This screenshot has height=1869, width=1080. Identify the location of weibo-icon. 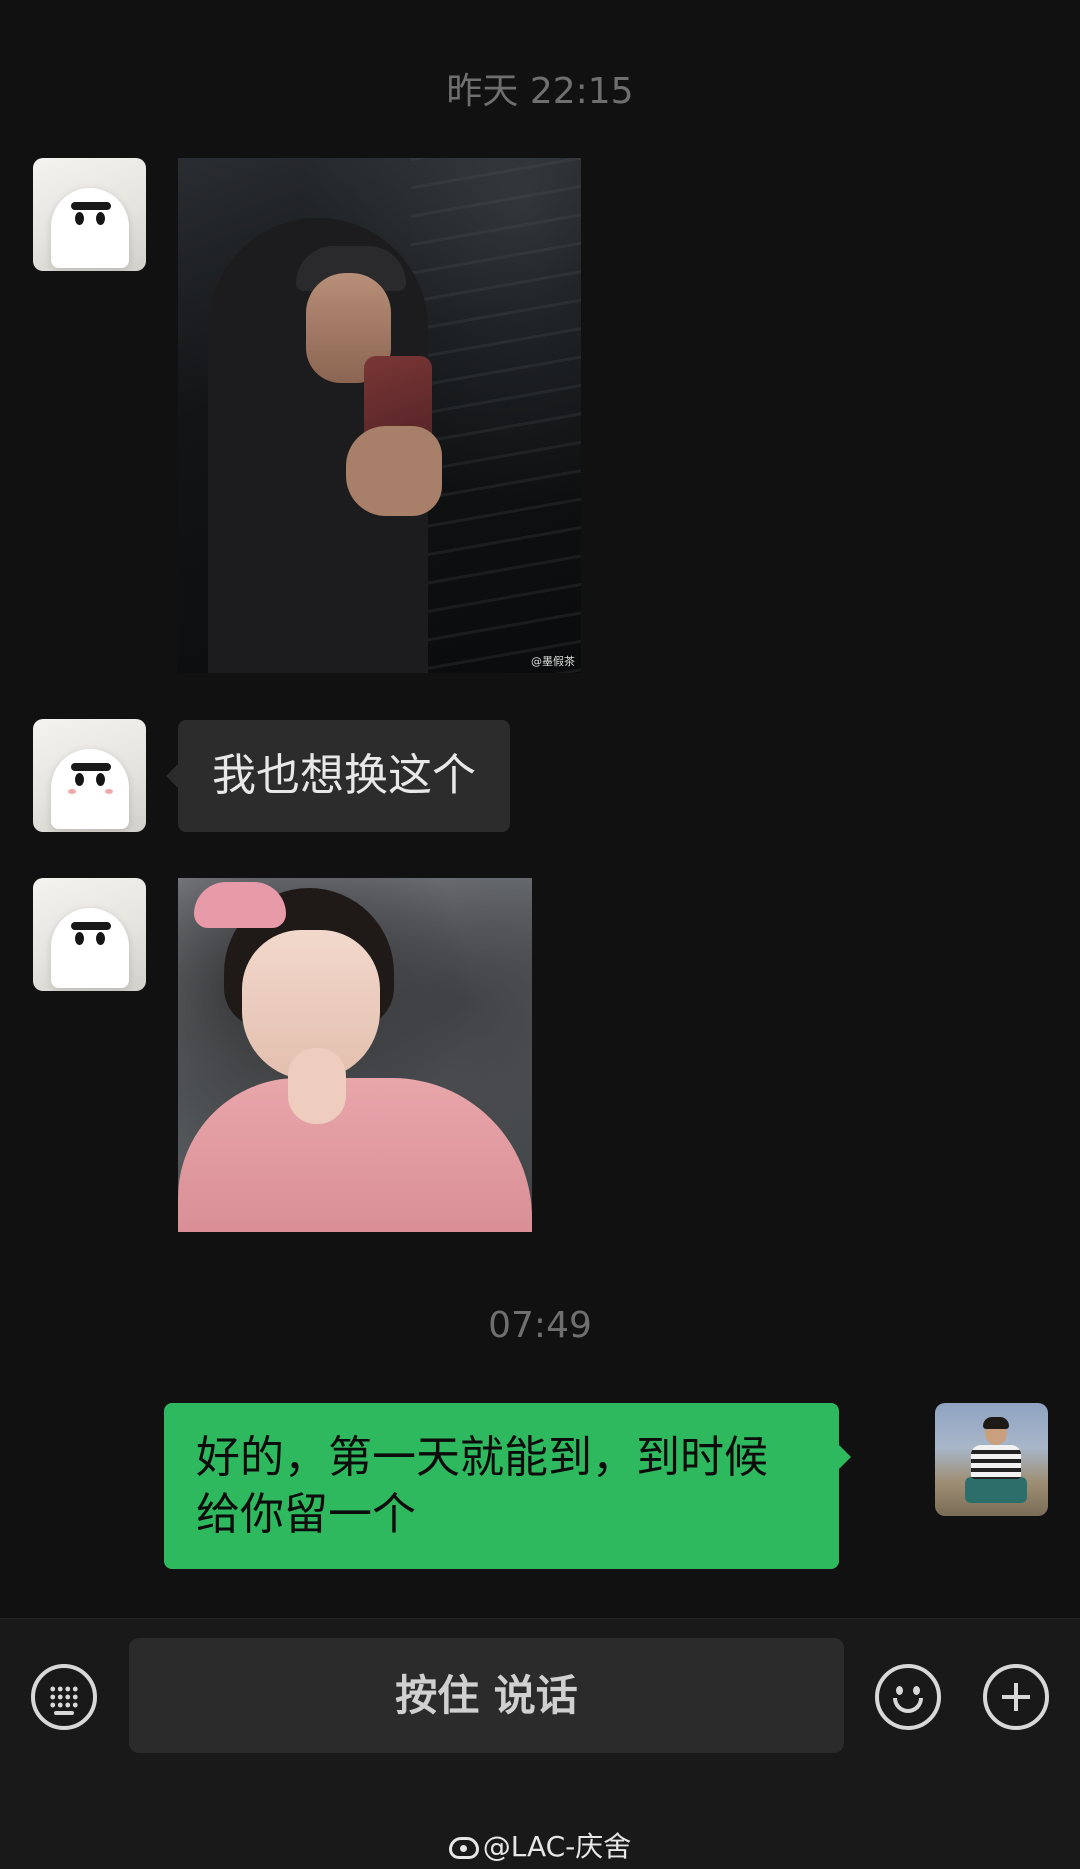
(463, 1848).